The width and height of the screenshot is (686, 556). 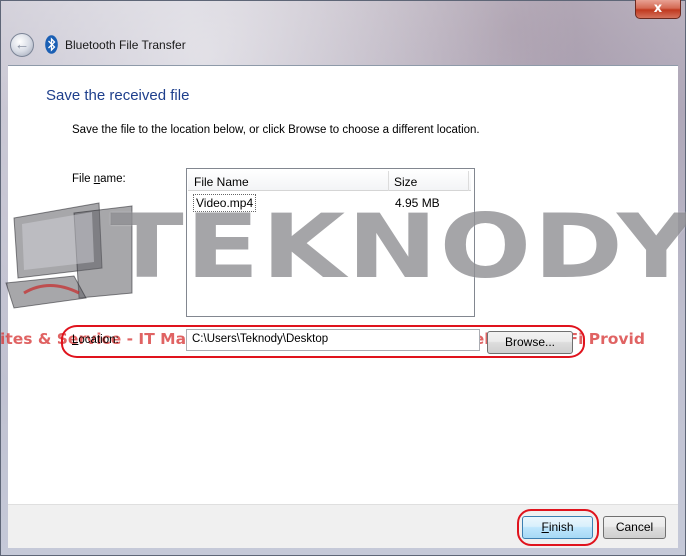 What do you see at coordinates (118, 95) in the screenshot?
I see `page-heading: Save the received file` at bounding box center [118, 95].